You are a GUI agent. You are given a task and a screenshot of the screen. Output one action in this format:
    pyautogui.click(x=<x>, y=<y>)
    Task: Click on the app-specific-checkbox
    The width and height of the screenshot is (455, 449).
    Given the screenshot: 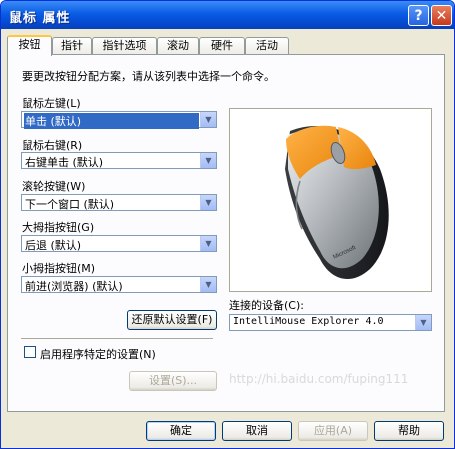 What is the action you would take?
    pyautogui.click(x=30, y=352)
    